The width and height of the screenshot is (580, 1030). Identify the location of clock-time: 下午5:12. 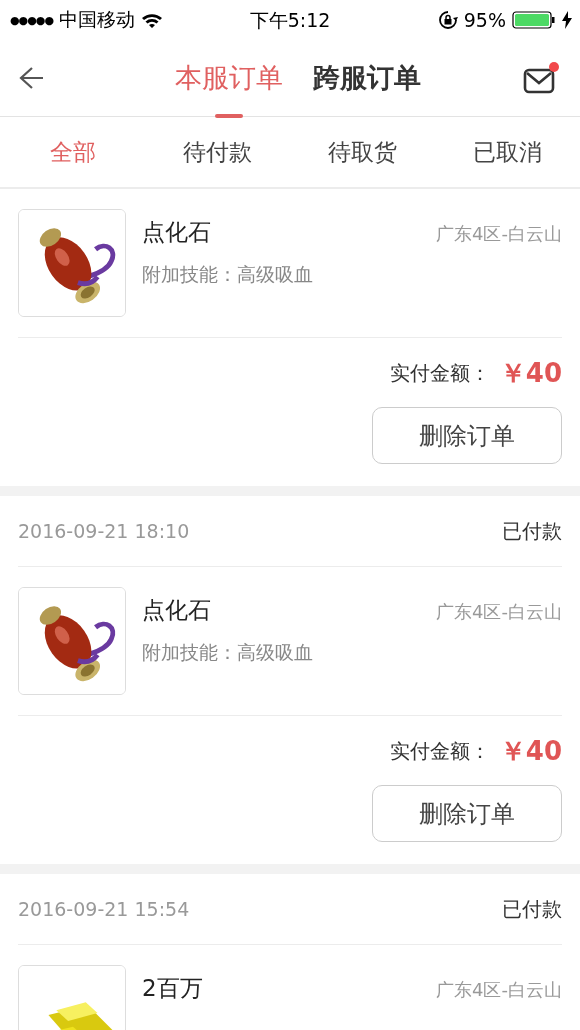
(290, 20).